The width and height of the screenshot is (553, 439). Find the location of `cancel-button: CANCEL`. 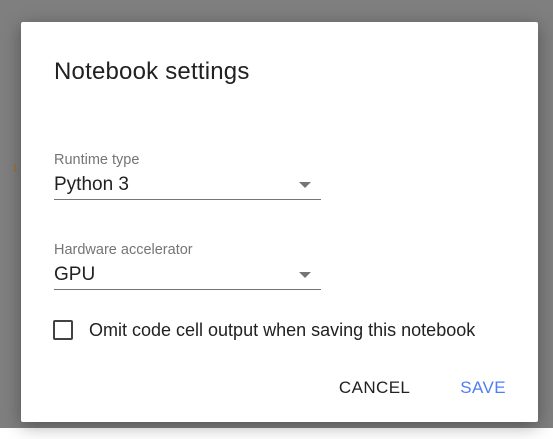

cancel-button: CANCEL is located at coordinates (374, 388).